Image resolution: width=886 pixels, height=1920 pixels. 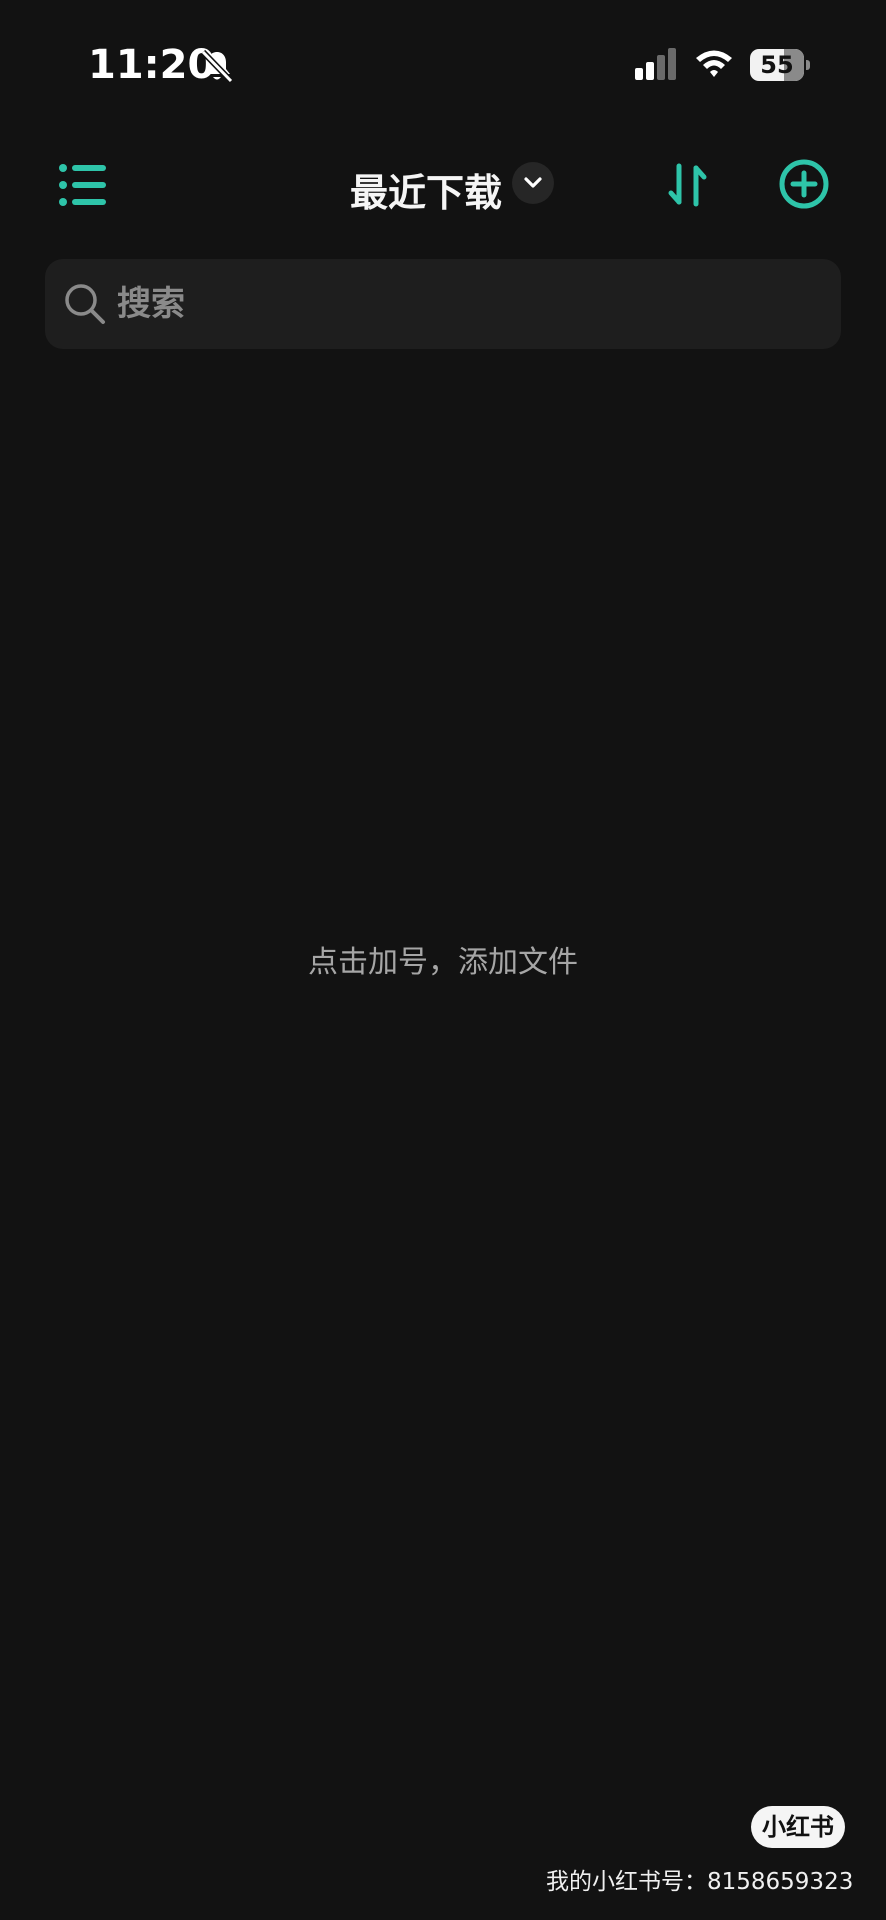 I want to click on watermark-logo: 小红书, so click(x=798, y=1827).